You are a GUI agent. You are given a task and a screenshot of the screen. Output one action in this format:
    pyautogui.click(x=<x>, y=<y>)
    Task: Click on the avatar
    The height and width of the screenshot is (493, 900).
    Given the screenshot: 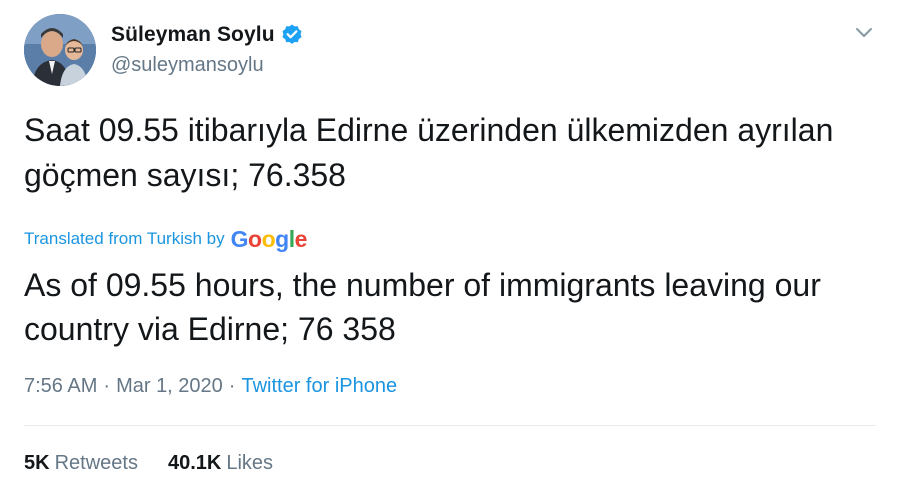 What is the action you would take?
    pyautogui.click(x=60, y=50)
    